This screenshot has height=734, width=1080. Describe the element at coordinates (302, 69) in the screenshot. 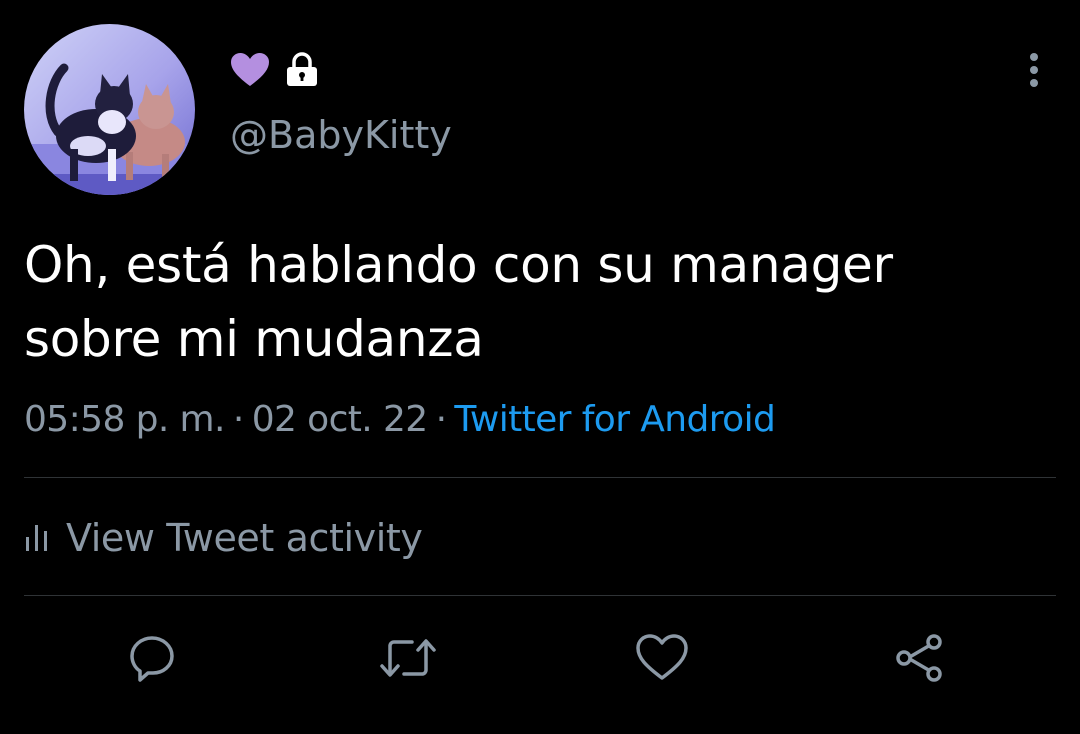

I see `lock-icon` at that location.